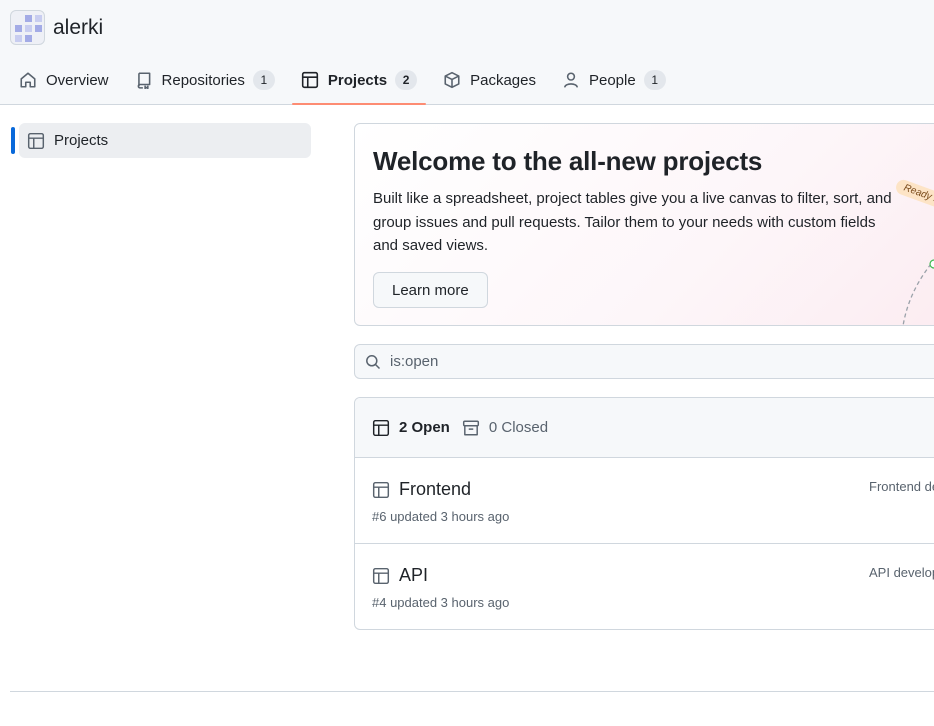 Image resolution: width=934 pixels, height=726 pixels. I want to click on tab-people: People 1, so click(614, 80).